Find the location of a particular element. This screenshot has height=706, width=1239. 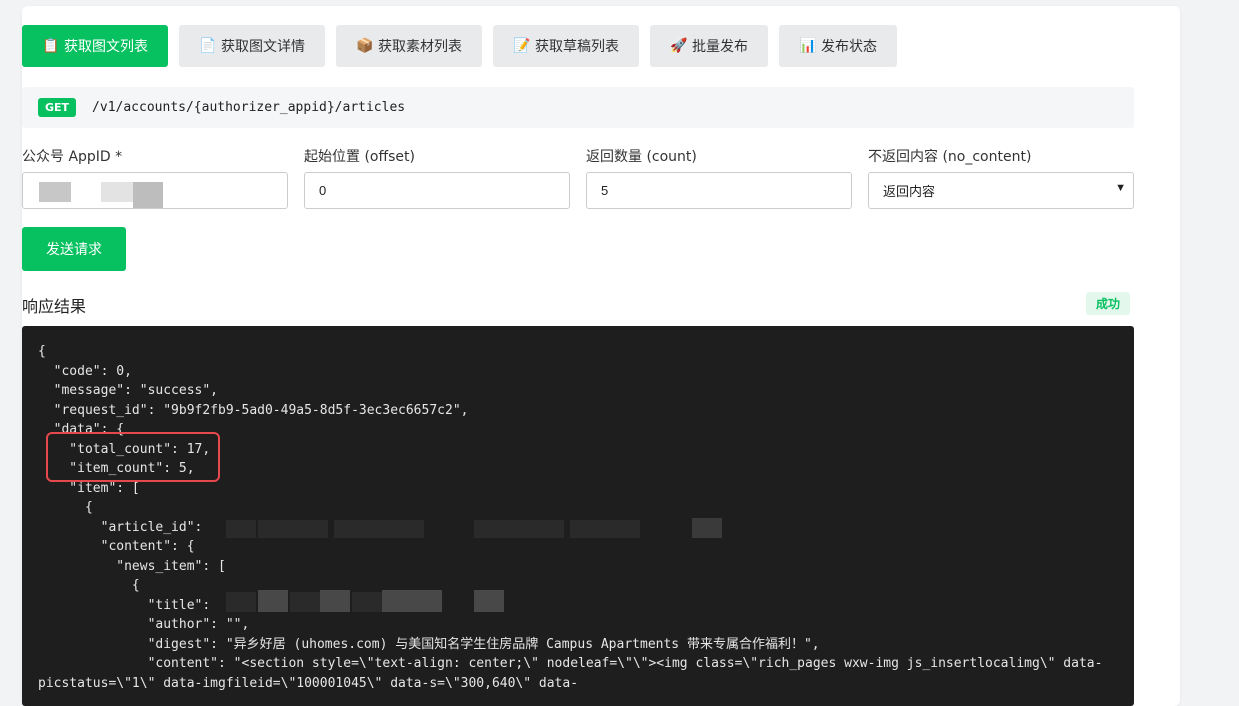

page-icon: 📄 is located at coordinates (208, 46).